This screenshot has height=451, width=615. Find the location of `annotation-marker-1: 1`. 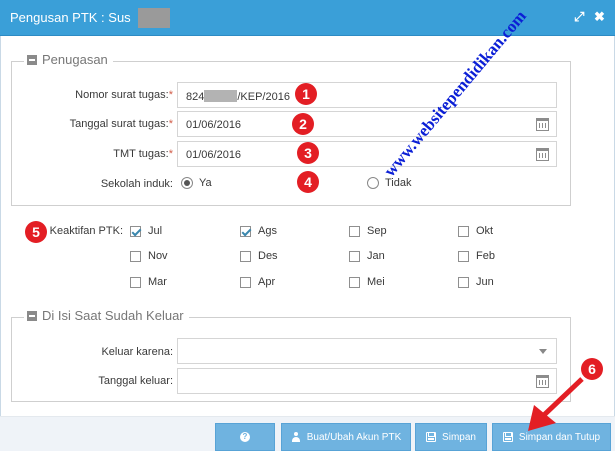

annotation-marker-1: 1 is located at coordinates (306, 94).